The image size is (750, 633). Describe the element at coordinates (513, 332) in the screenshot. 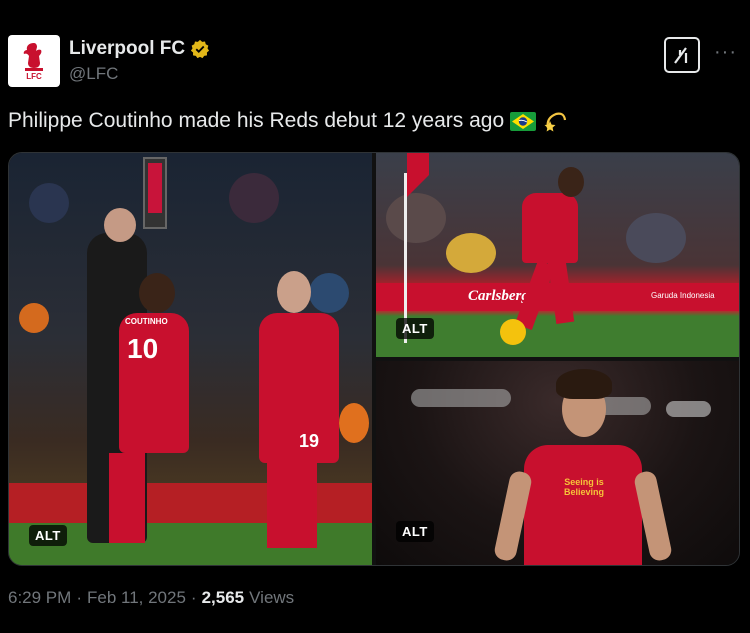

I see `football` at that location.